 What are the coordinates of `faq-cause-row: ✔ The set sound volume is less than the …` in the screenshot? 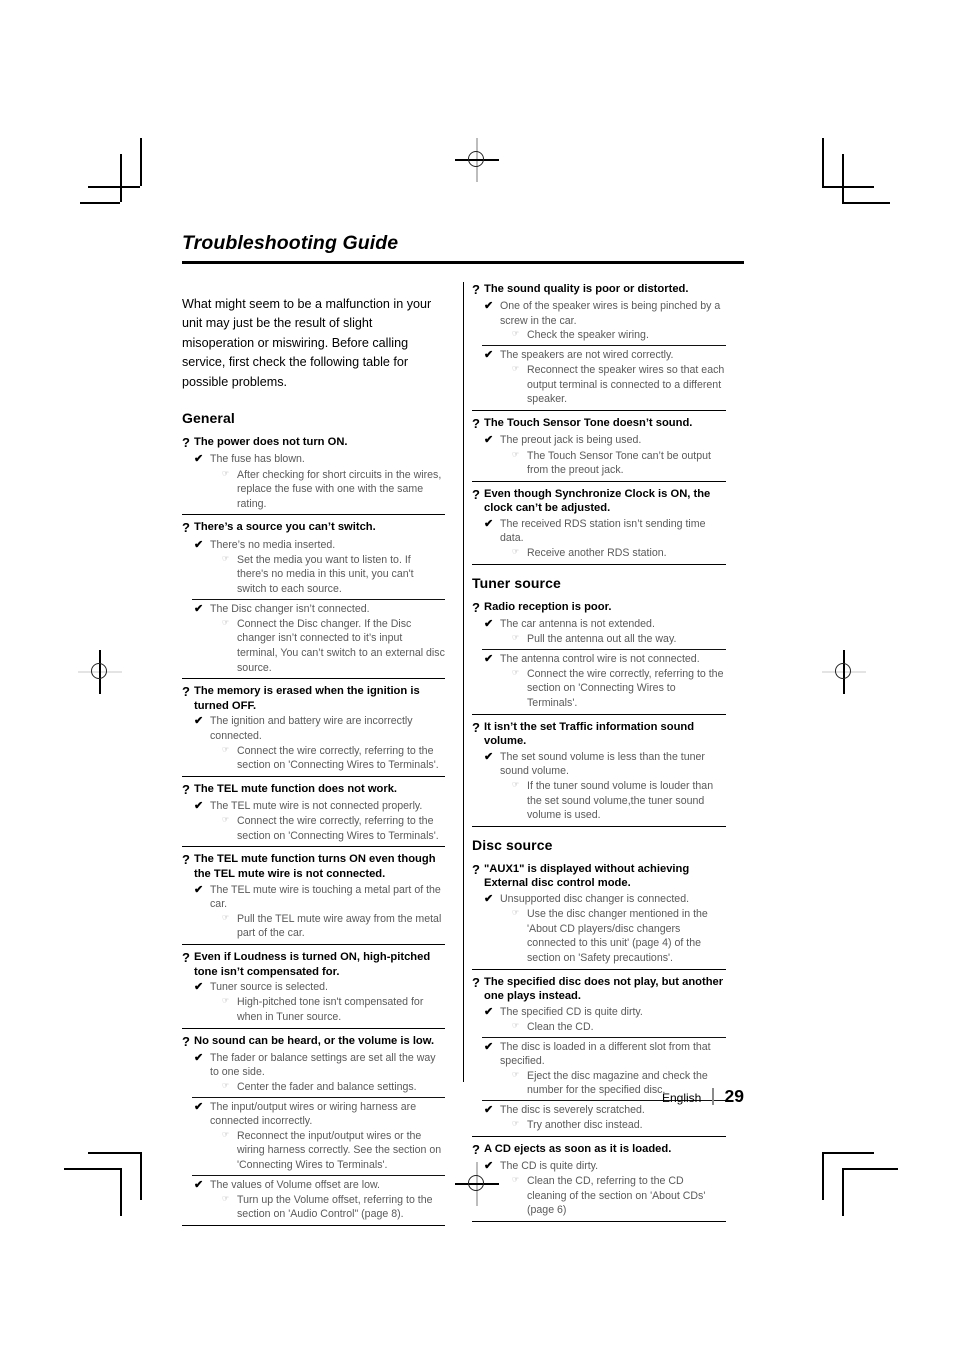 It's located at (605, 764).